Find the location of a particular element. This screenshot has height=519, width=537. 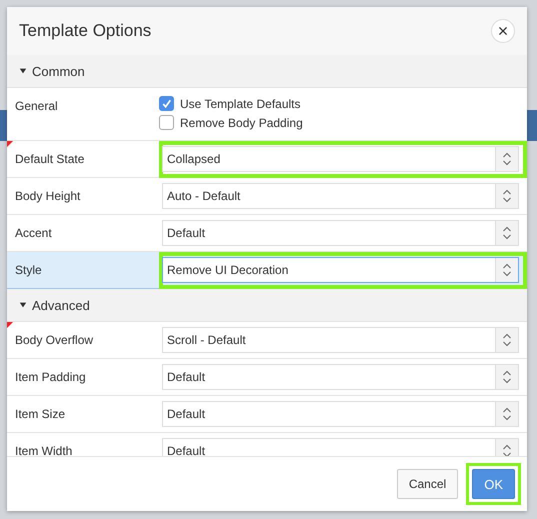

option-label: Default State is located at coordinates (50, 159).